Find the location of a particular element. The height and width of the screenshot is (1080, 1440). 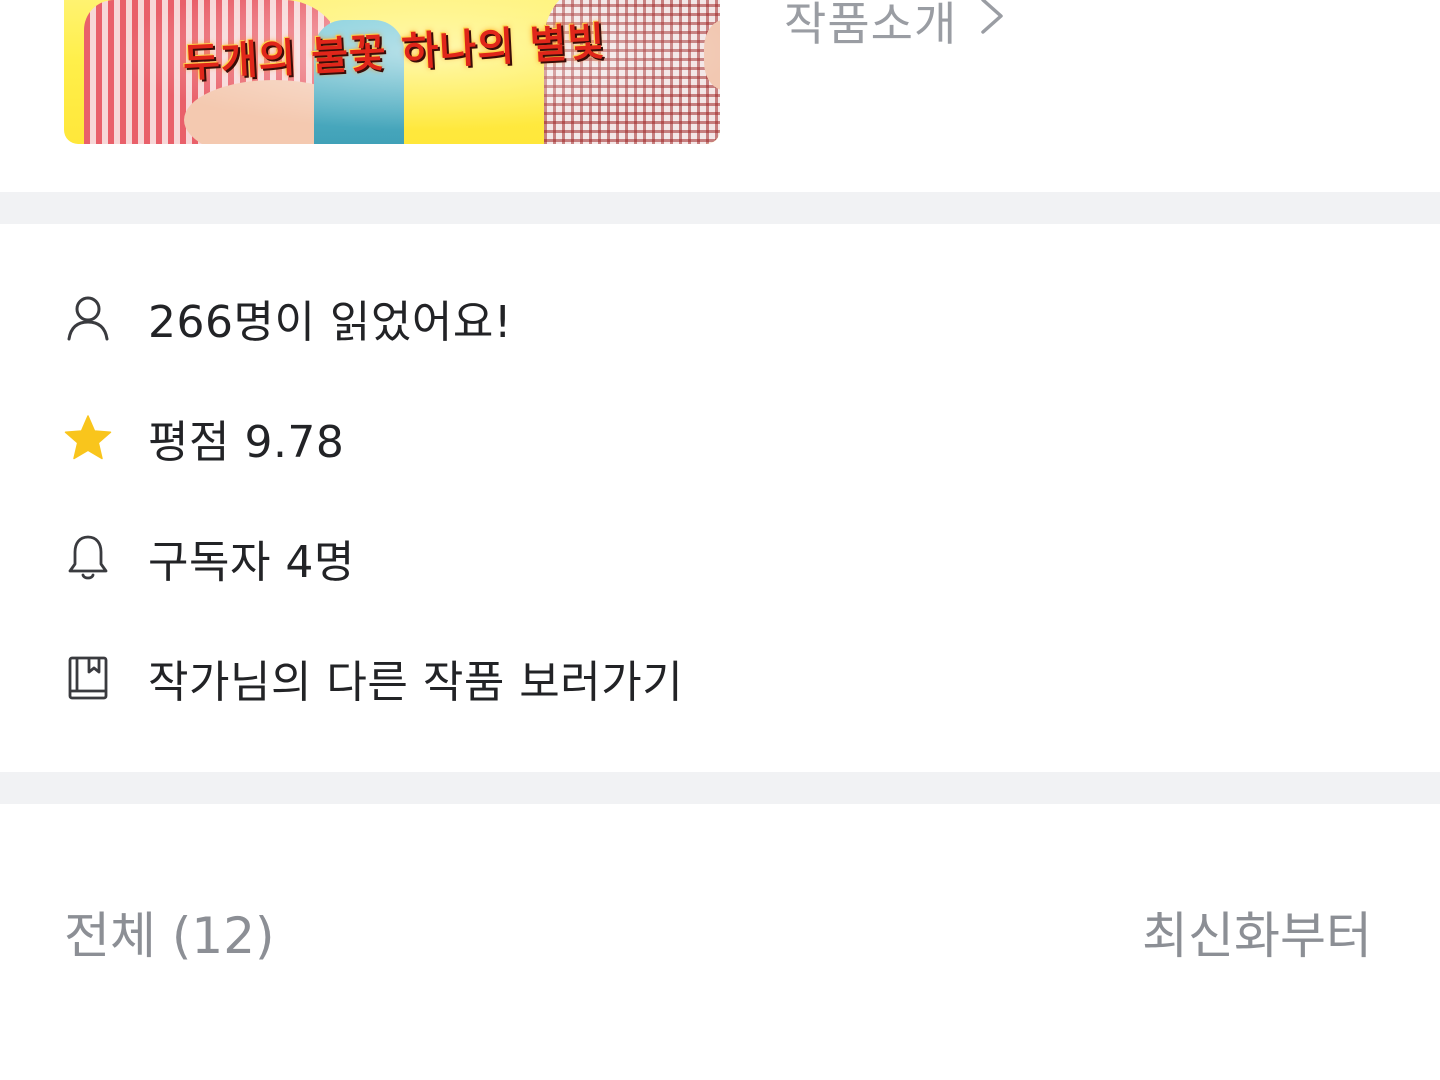

subscribers-count: 구독자 4명 is located at coordinates (251, 562).